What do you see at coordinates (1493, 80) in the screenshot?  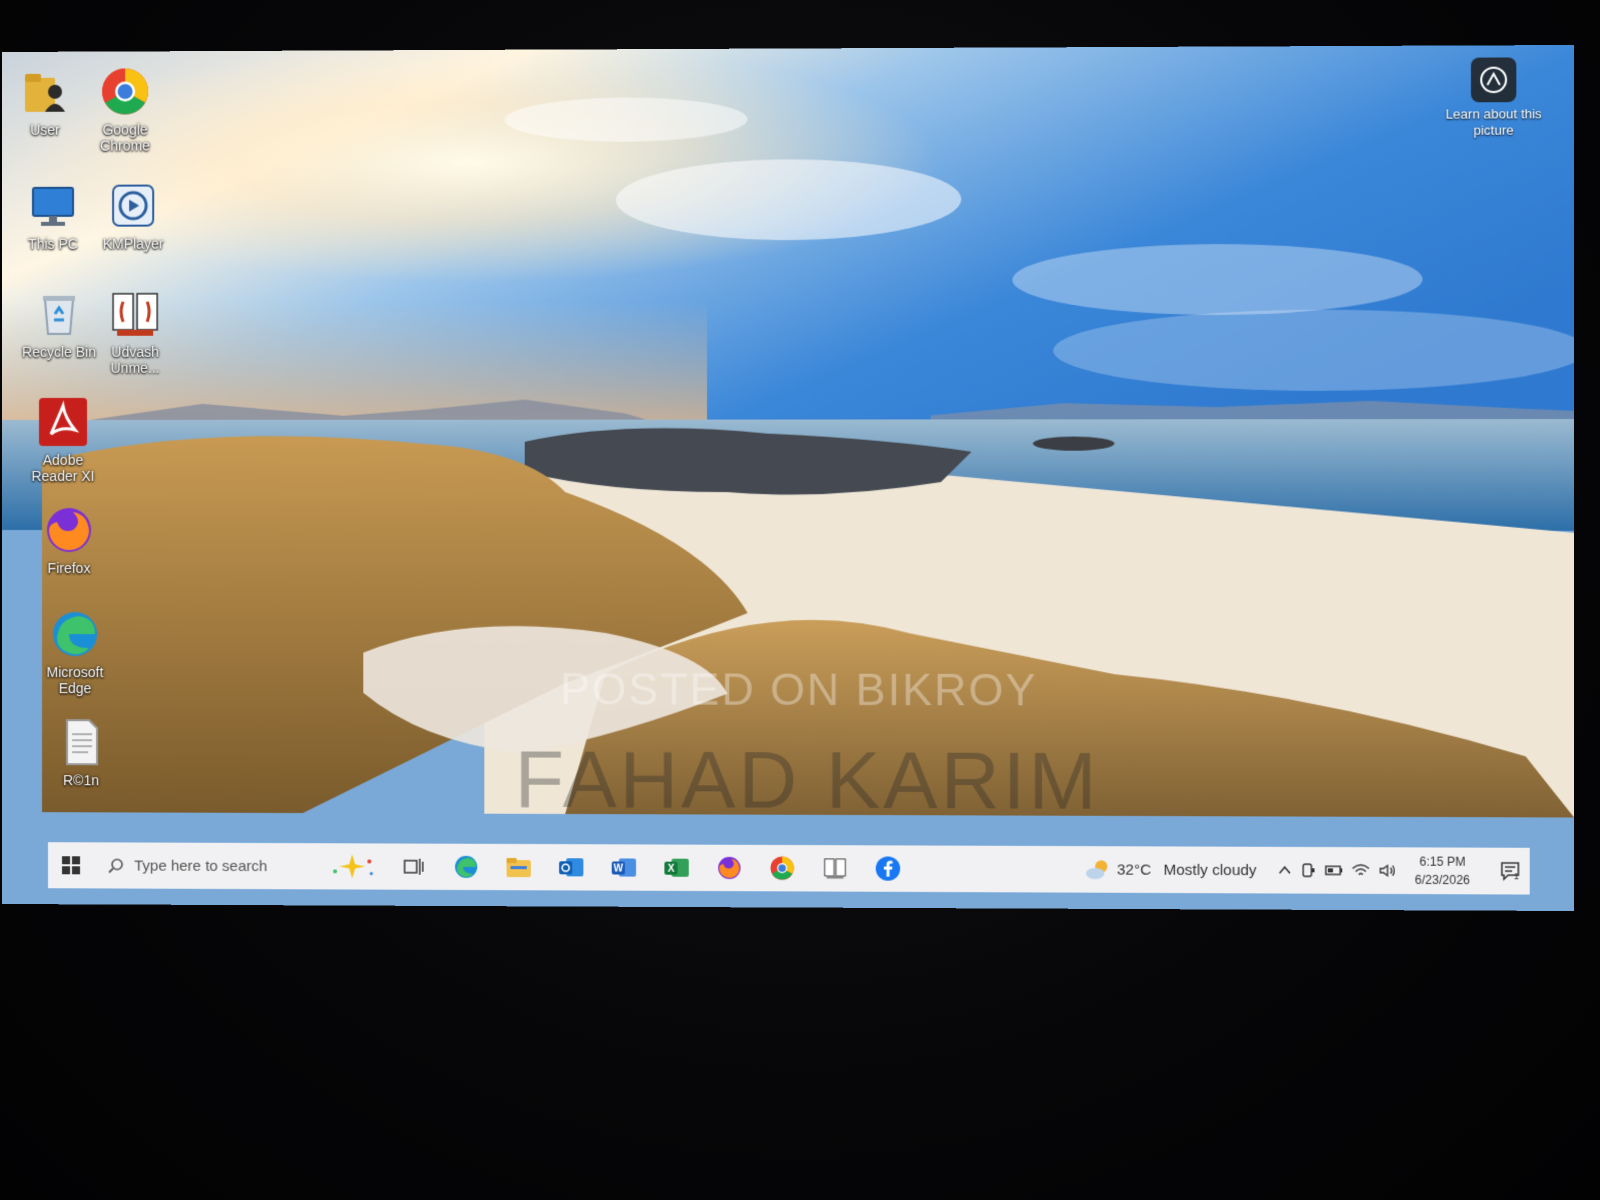 I see `camera-lens-icon` at bounding box center [1493, 80].